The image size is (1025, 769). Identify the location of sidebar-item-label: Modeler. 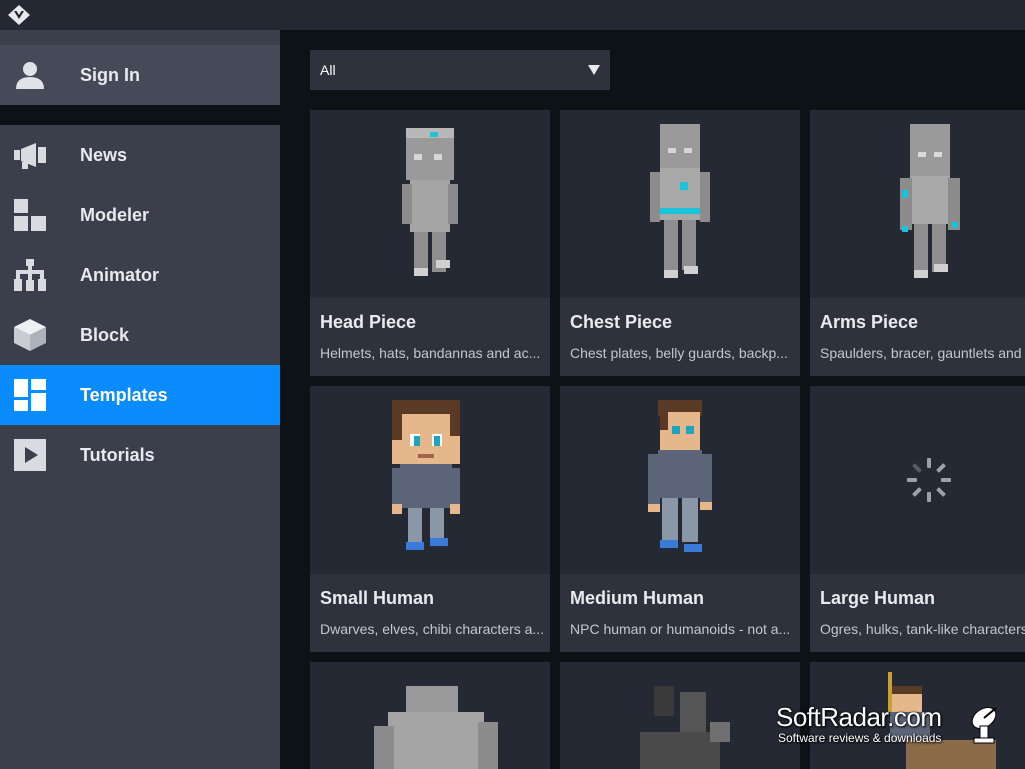
(115, 215).